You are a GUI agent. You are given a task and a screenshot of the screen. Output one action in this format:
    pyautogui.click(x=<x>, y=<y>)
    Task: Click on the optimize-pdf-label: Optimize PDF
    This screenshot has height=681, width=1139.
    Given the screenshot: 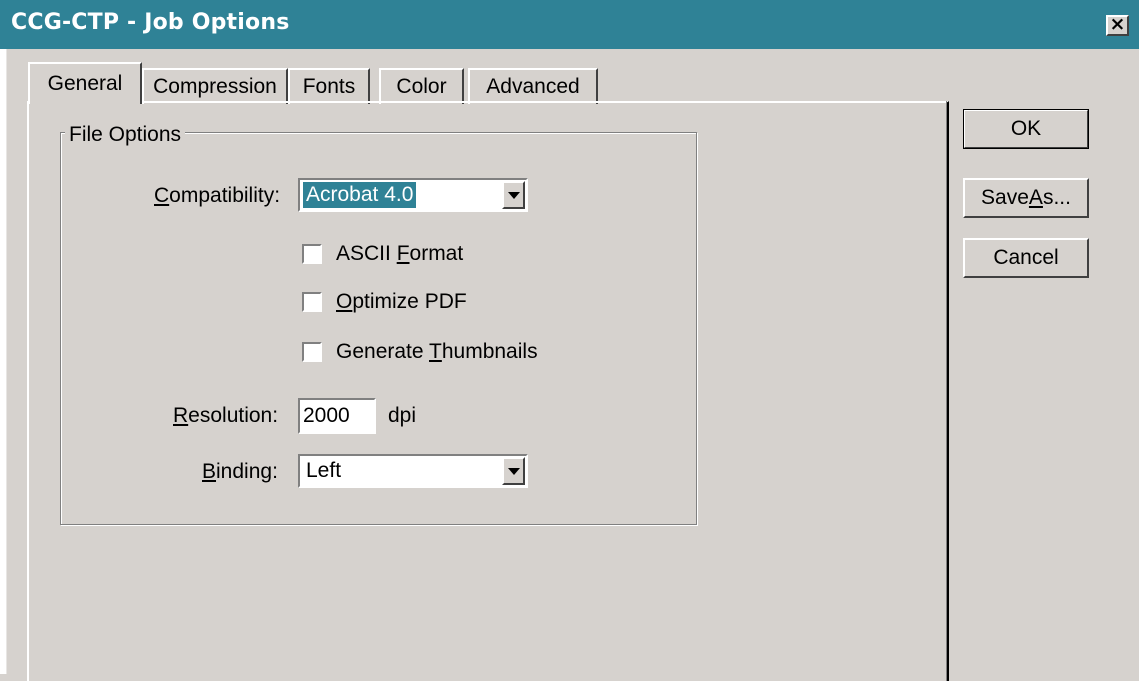 What is the action you would take?
    pyautogui.click(x=401, y=302)
    